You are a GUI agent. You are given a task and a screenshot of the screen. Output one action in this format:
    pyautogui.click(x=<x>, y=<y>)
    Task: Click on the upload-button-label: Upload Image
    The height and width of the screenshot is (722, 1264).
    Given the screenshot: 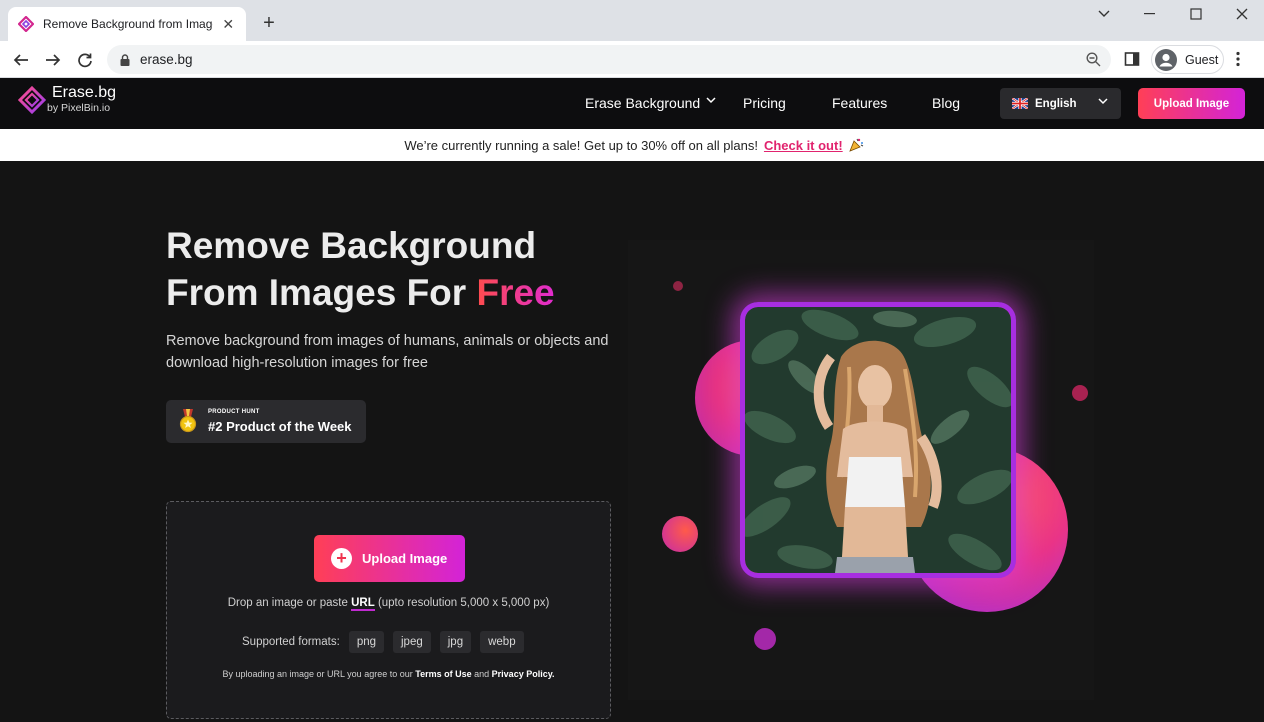 What is the action you would take?
    pyautogui.click(x=405, y=558)
    